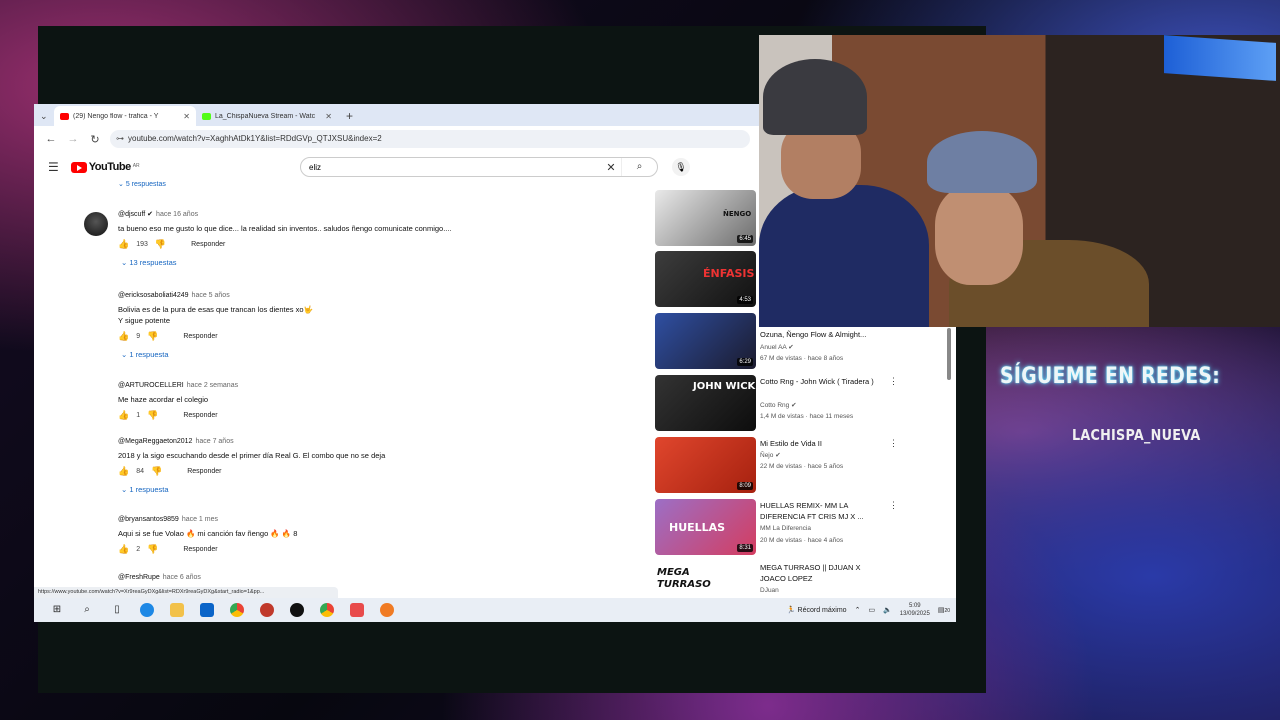  I want to click on chevron-up-icon: ⌃, so click(858, 610).